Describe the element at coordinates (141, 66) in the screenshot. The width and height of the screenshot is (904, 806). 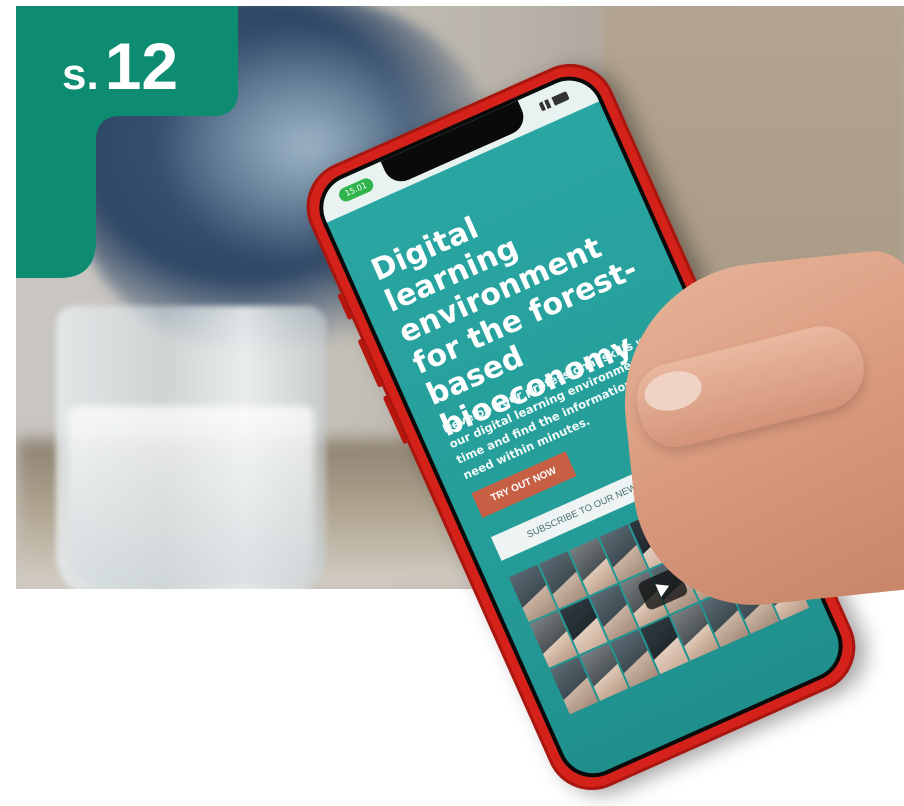
I see `page-number-value: 12` at that location.